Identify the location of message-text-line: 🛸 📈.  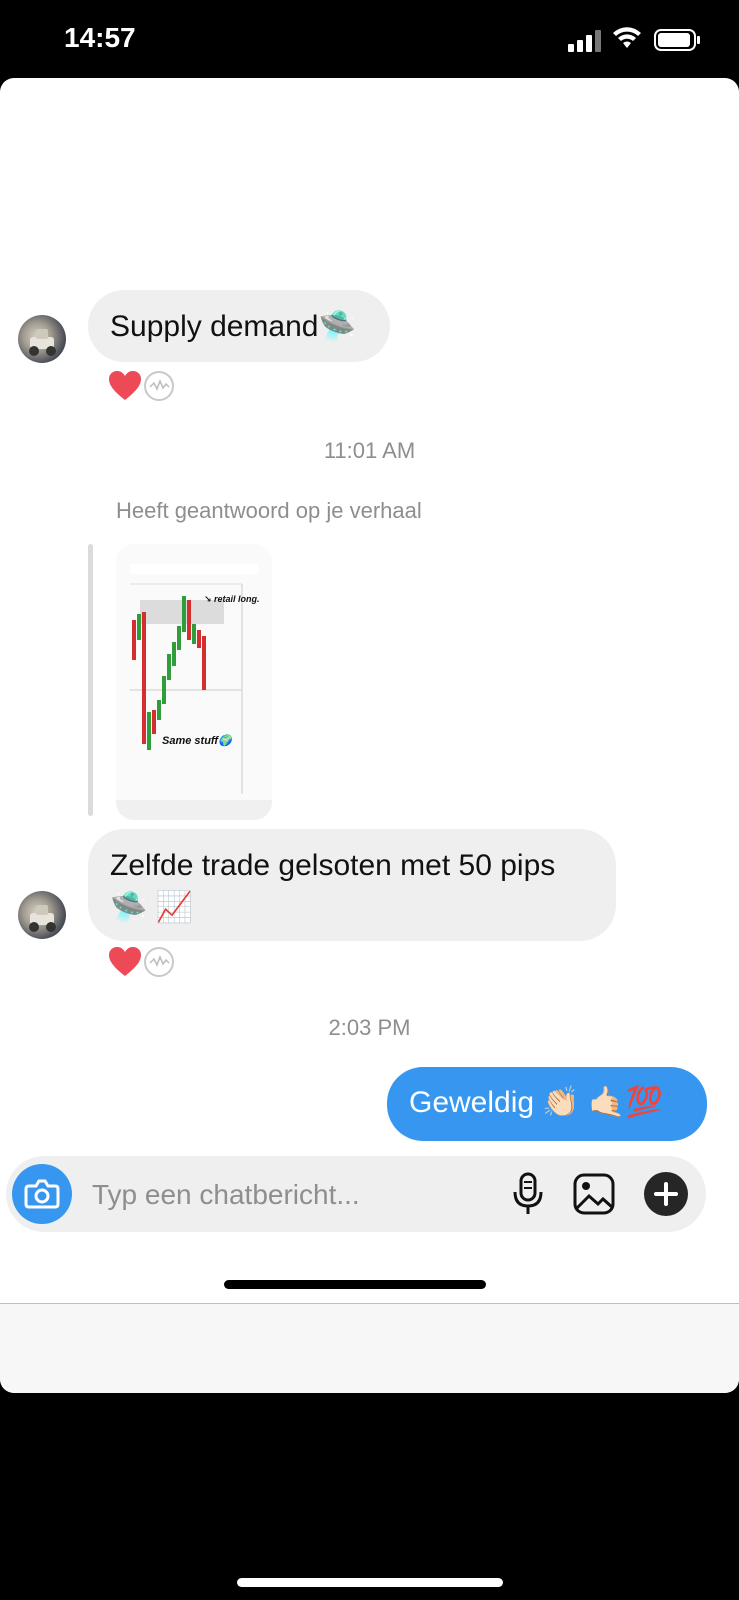
(152, 907).